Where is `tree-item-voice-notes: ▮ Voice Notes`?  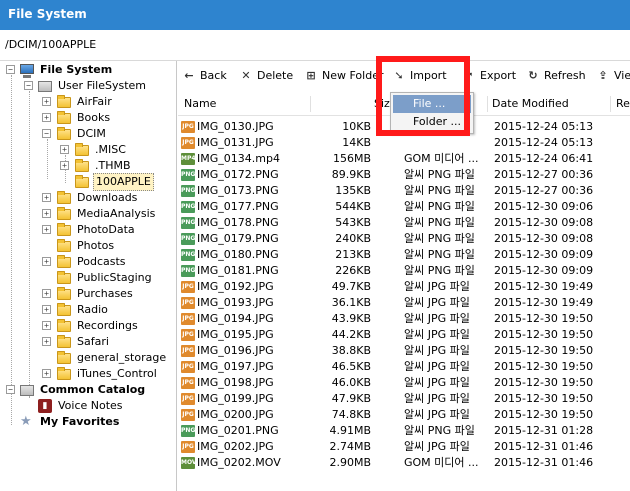 tree-item-voice-notes: ▮ Voice Notes is located at coordinates (88, 406).